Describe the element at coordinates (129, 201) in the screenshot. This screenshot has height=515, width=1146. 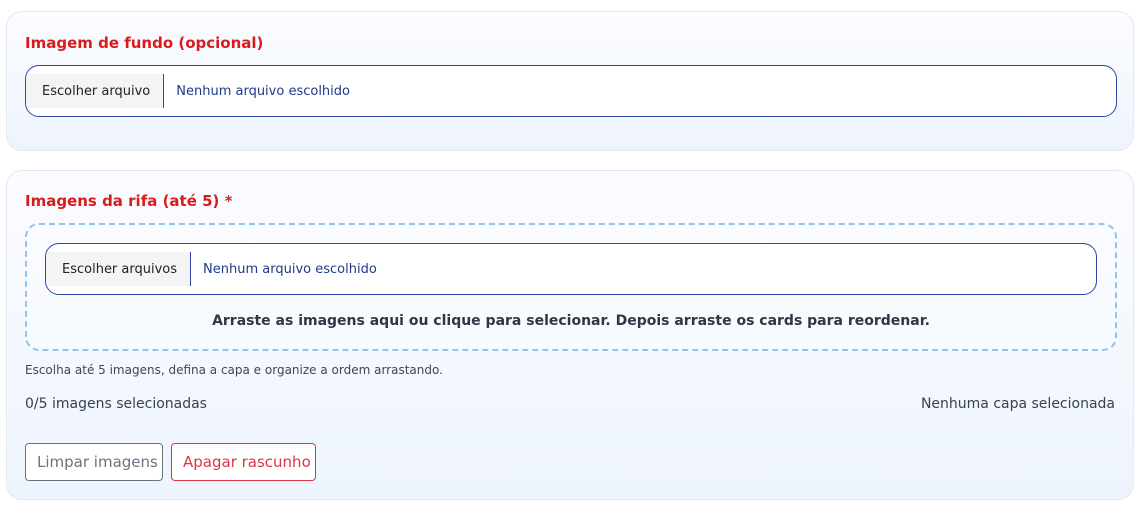
I see `raffle-images-label: Imagens da rifa (até 5) *` at that location.